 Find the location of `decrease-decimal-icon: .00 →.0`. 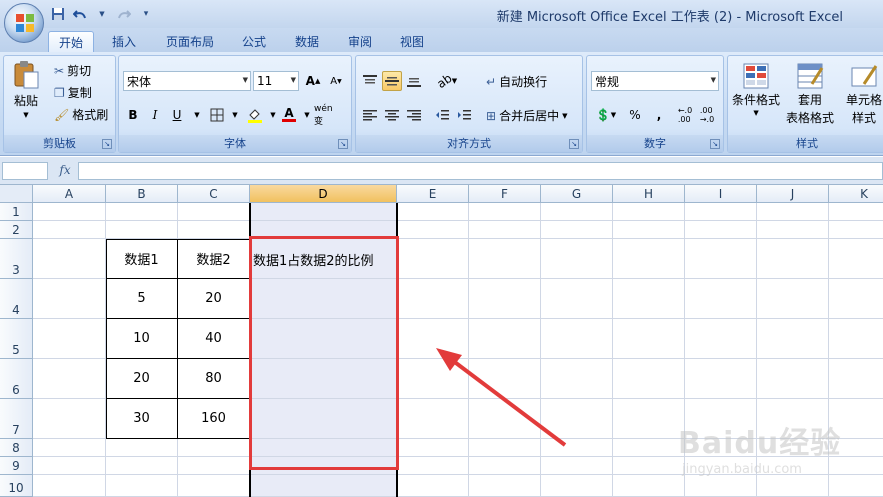

decrease-decimal-icon: .00 →.0 is located at coordinates (707, 115).